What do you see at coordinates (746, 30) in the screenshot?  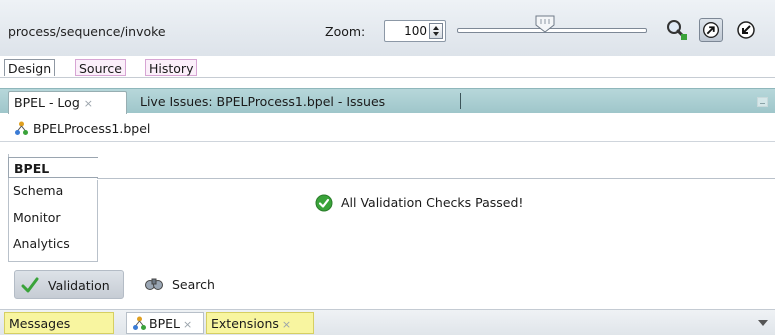 I see `collapse-icon` at bounding box center [746, 30].